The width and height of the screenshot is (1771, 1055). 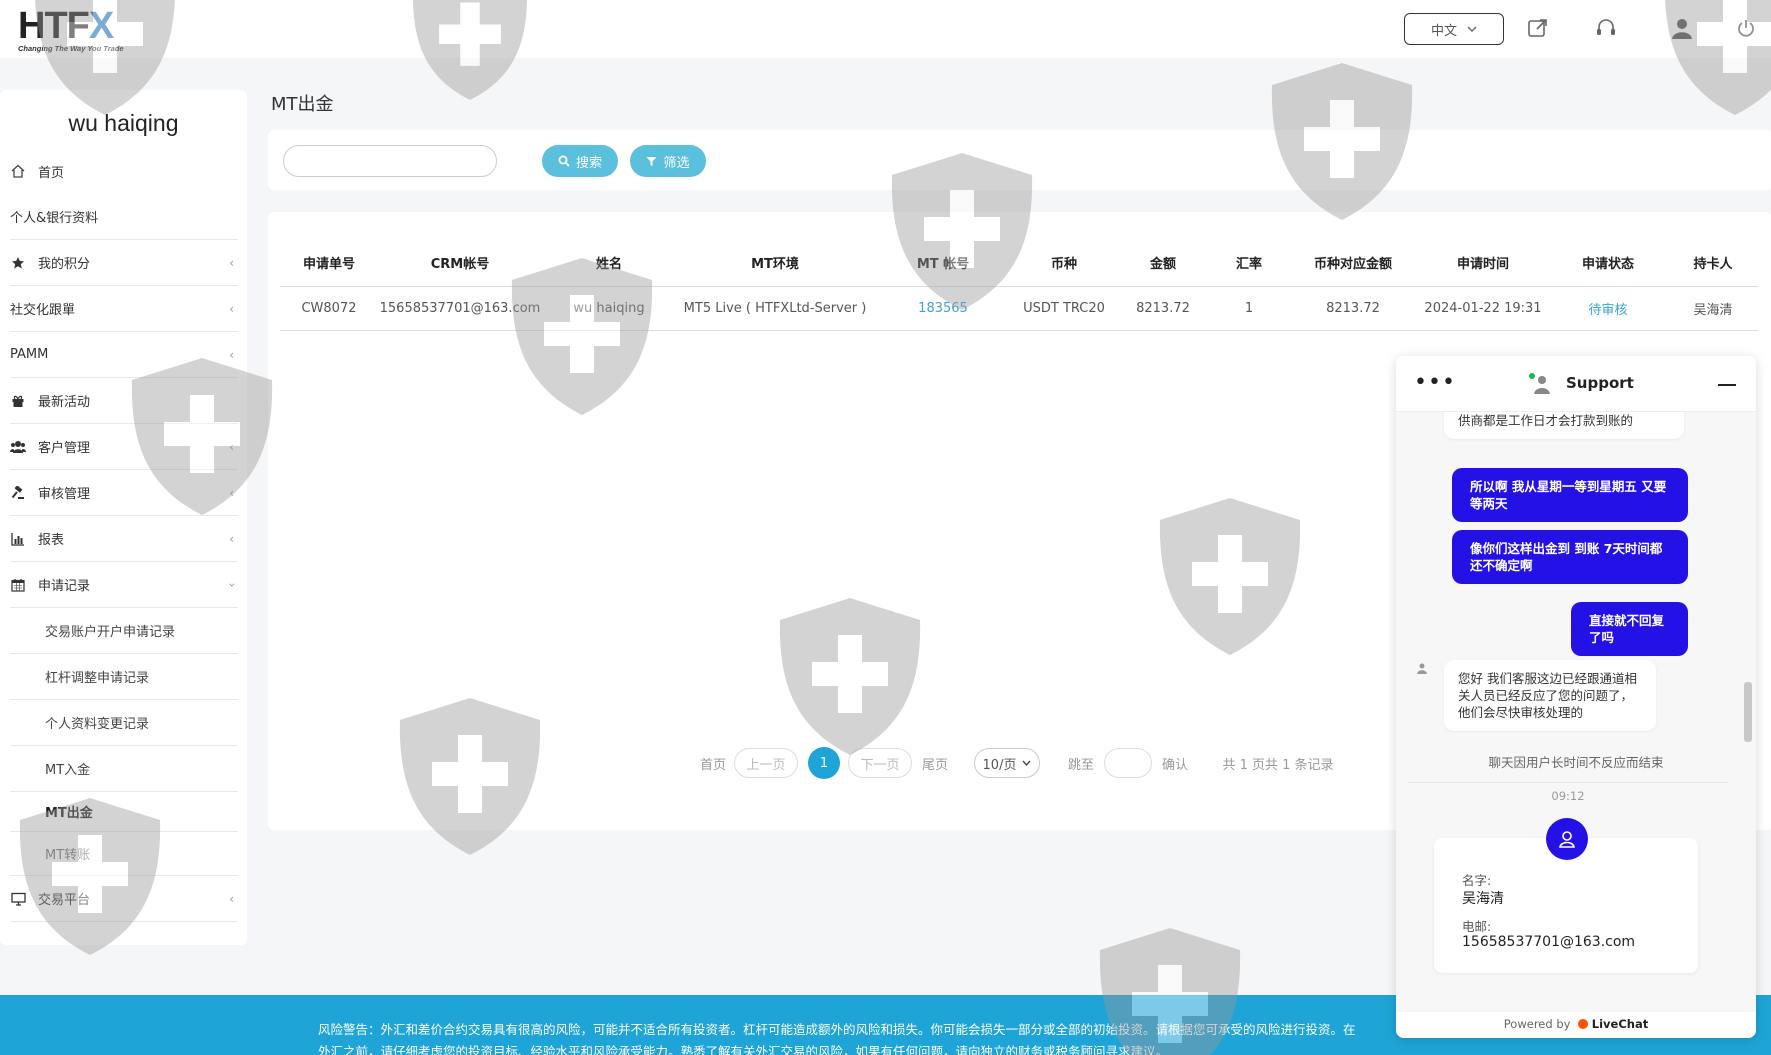 I want to click on cell-currency: USDT TRC20, so click(x=1064, y=308).